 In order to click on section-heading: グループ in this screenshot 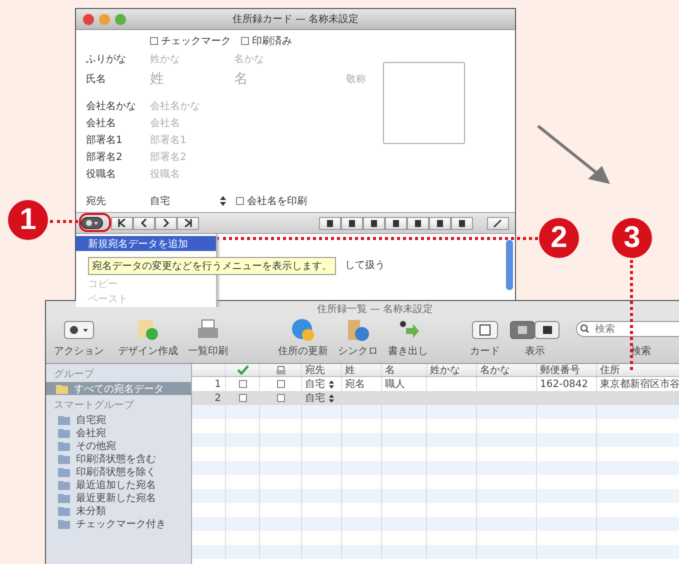, I will do `click(74, 375)`.